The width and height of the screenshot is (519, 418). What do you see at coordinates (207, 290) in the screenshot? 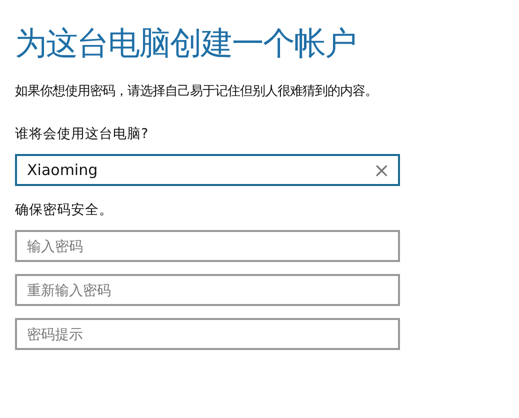
I see `input-field: 重新输入密码` at bounding box center [207, 290].